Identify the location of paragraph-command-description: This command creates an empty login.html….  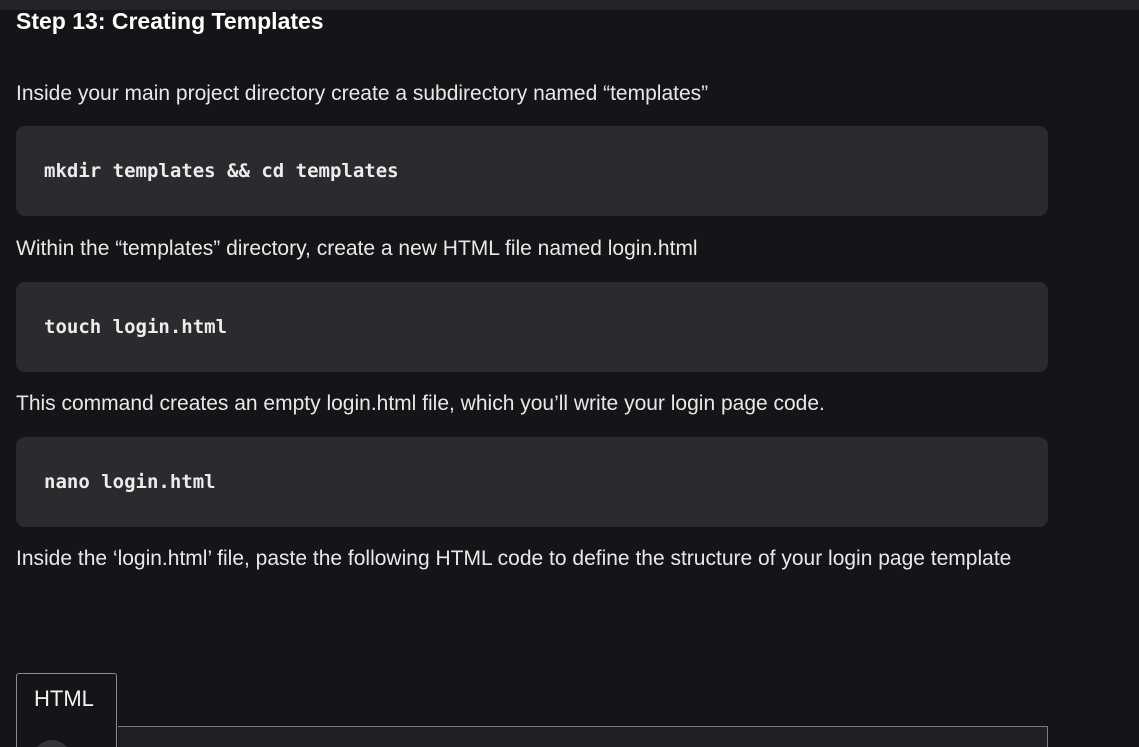
(420, 403).